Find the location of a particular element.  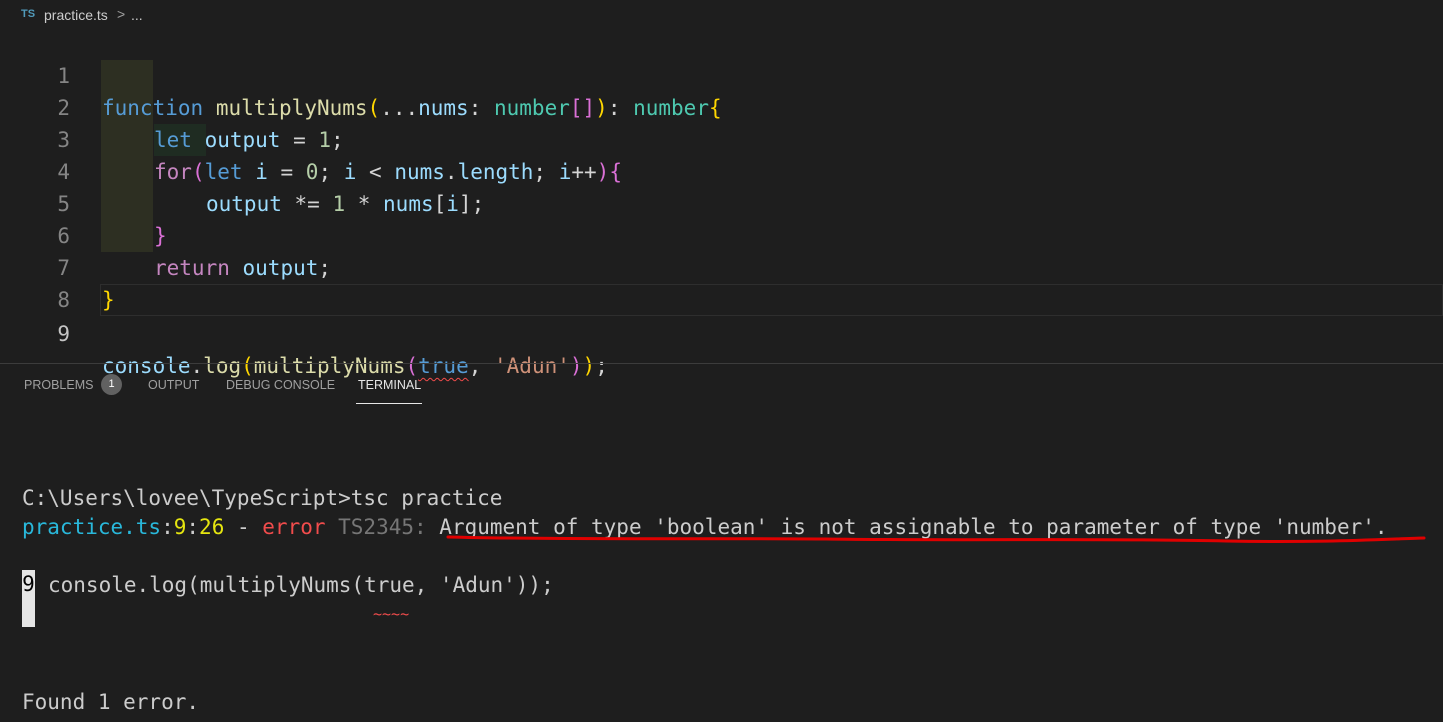

code-line: 8 is located at coordinates (721, 282).